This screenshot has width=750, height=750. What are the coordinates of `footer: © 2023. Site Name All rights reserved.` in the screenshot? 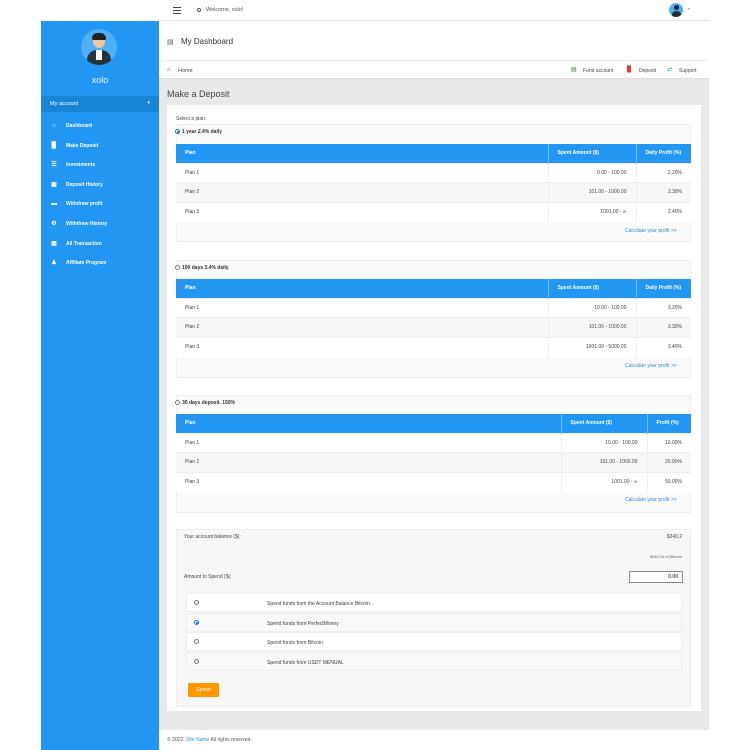 It's located at (209, 740).